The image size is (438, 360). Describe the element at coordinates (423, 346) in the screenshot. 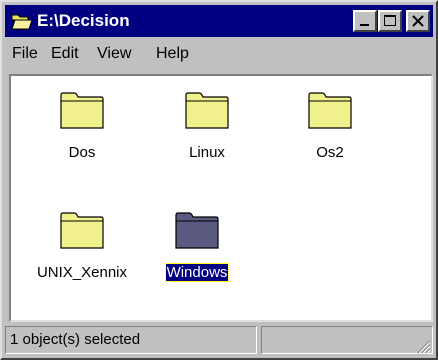

I see `resize-grip-icon` at that location.